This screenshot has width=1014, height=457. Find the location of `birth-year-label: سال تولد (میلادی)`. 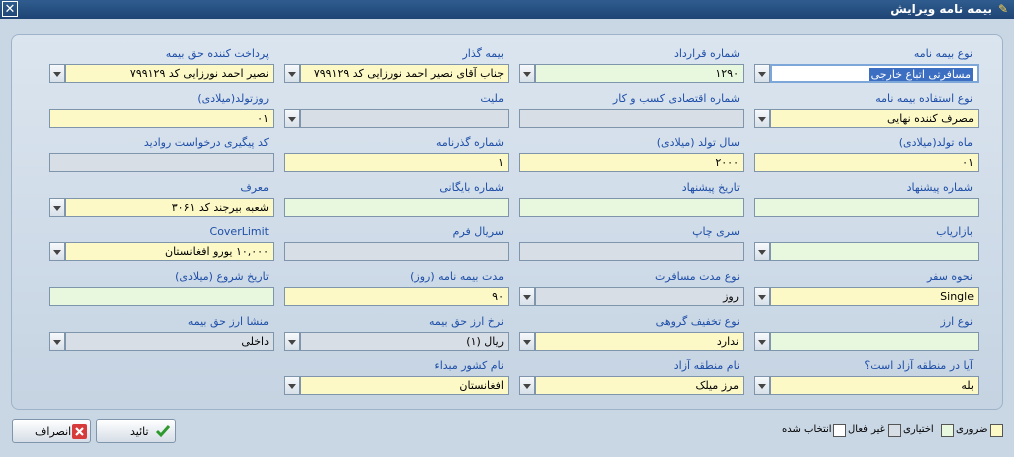

birth-year-label: سال تولد (میلادی) is located at coordinates (698, 142).